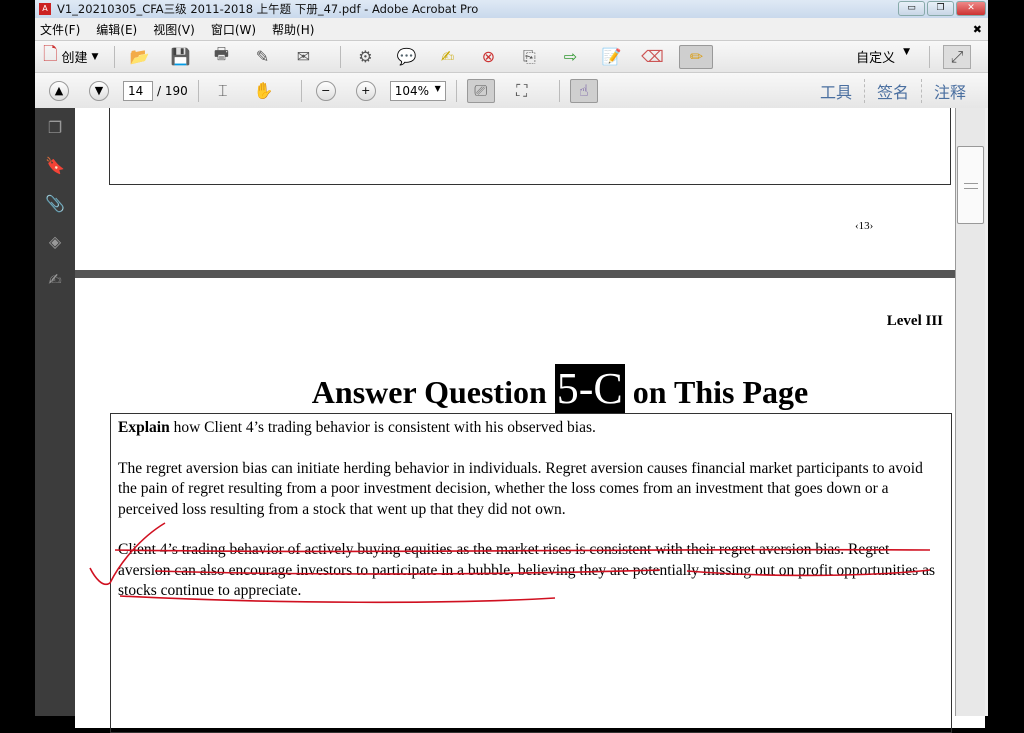 This screenshot has height=733, width=1024. Describe the element at coordinates (957, 56) in the screenshot. I see `expand-icon: ⤢` at that location.